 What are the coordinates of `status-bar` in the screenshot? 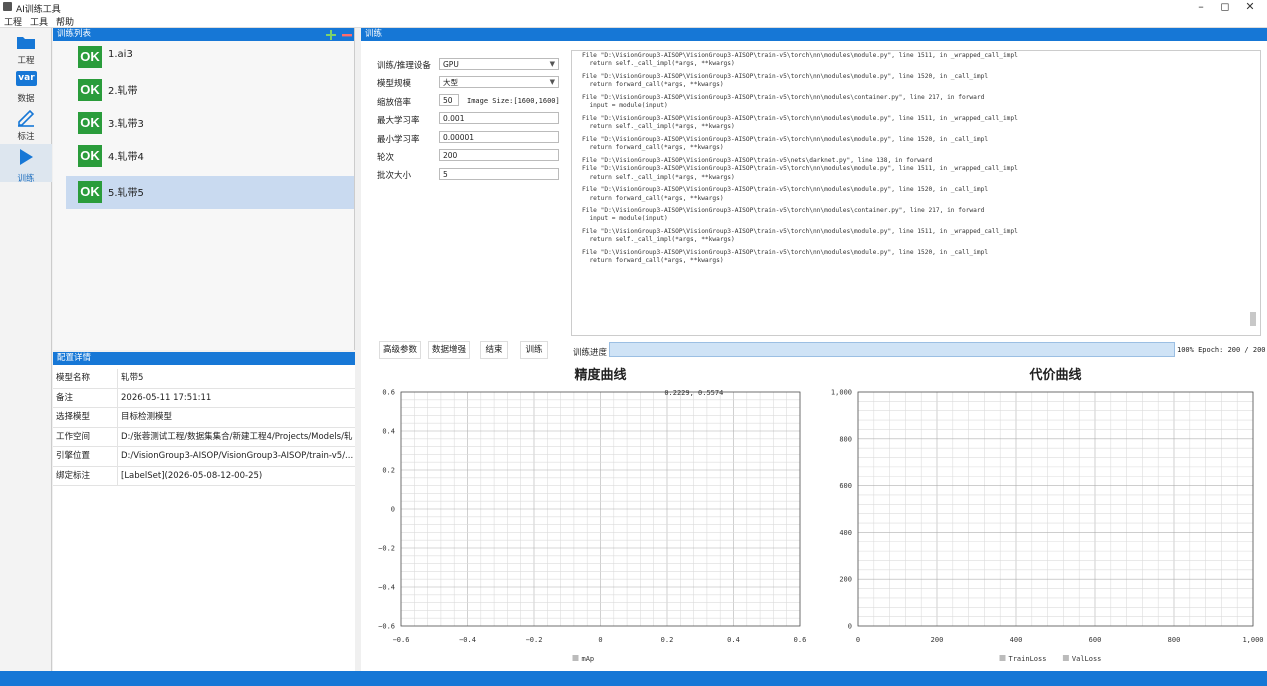 It's located at (633, 678).